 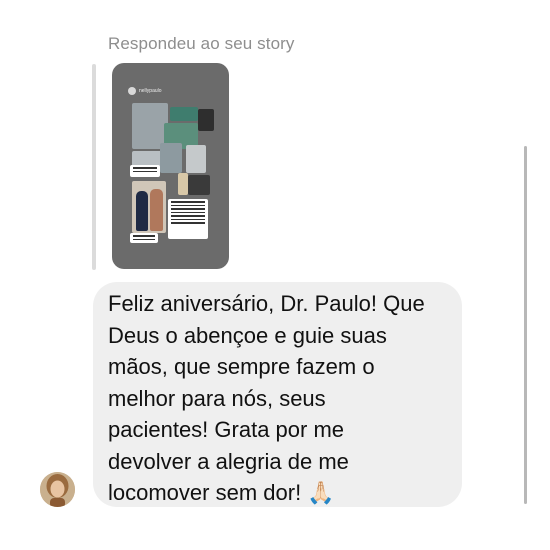 I want to click on message-line: locomover sem dor! 🙏🏻, so click(x=221, y=492).